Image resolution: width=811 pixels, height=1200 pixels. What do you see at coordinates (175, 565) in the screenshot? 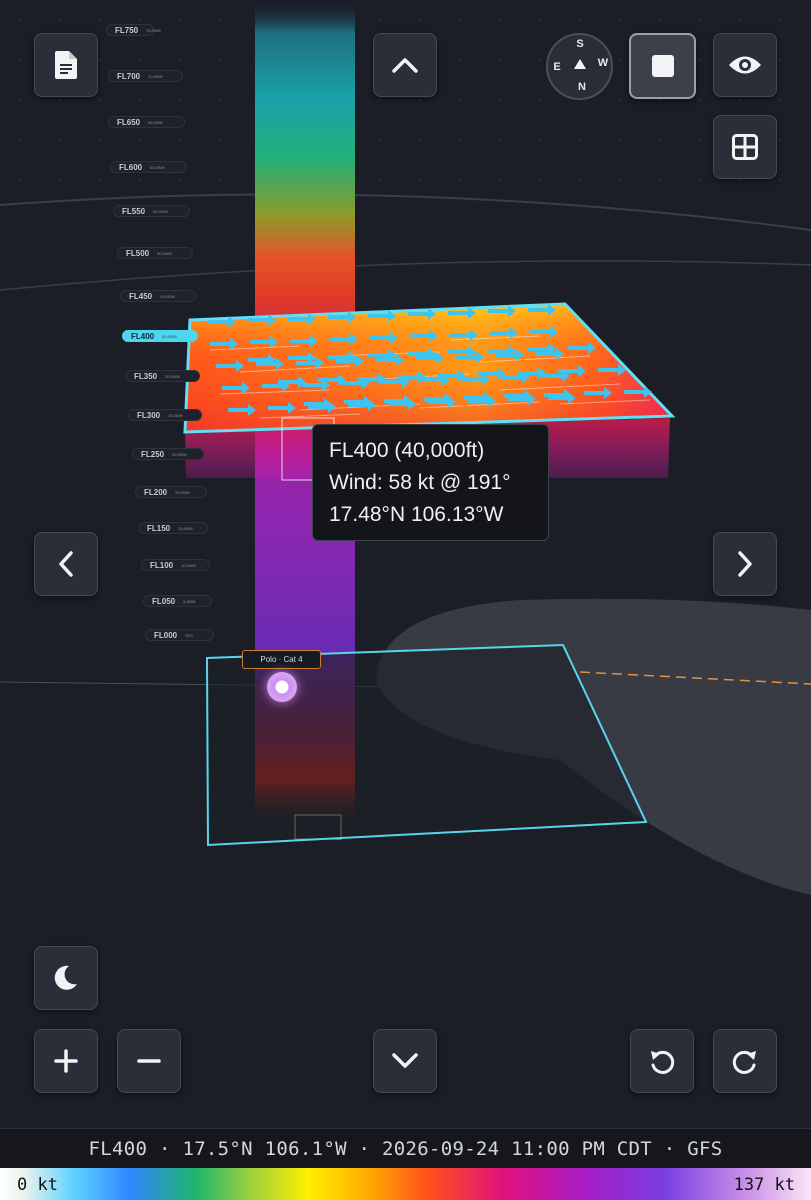
I see `fl-item-100: FL100 10,000ft` at bounding box center [175, 565].